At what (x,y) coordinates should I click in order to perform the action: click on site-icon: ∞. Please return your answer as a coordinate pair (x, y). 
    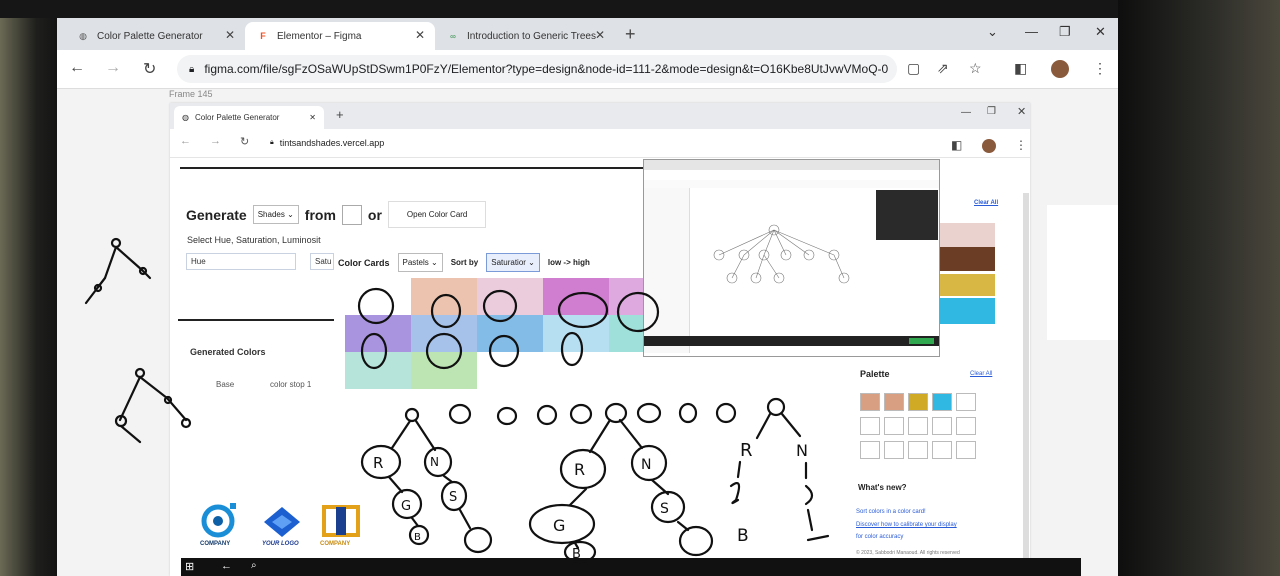
    Looking at the image, I should click on (453, 36).